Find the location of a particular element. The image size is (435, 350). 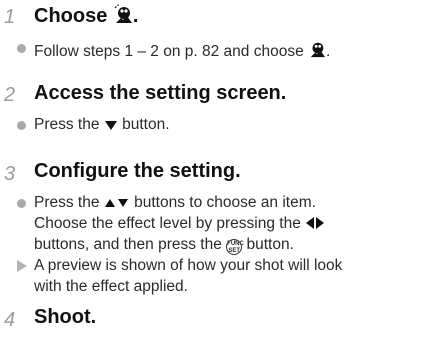

step-number: 3 is located at coordinates (10, 174).